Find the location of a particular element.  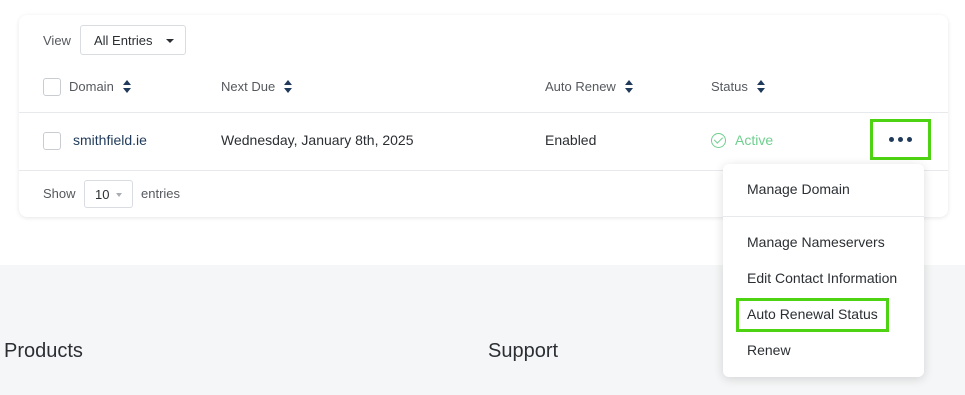

column-header-label: Status is located at coordinates (729, 86).